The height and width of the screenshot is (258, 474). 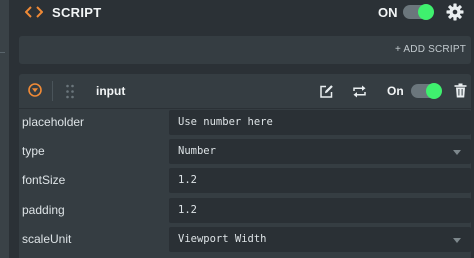 What do you see at coordinates (4, 129) in the screenshot?
I see `left-panel-edge` at bounding box center [4, 129].